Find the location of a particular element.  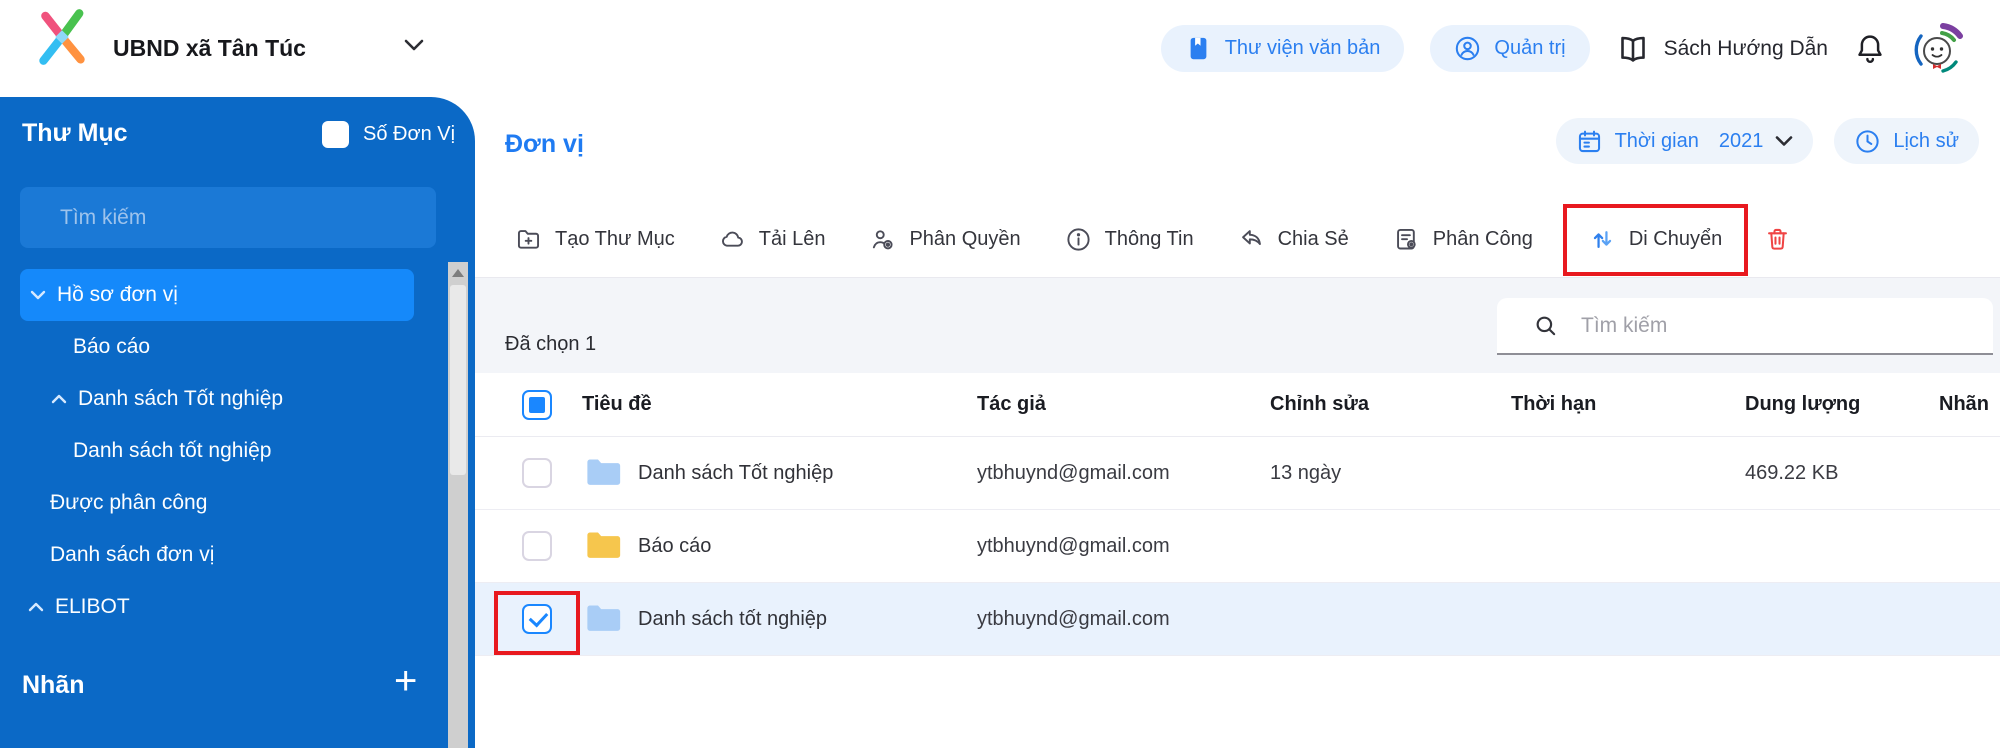

table-search is located at coordinates (1745, 326).